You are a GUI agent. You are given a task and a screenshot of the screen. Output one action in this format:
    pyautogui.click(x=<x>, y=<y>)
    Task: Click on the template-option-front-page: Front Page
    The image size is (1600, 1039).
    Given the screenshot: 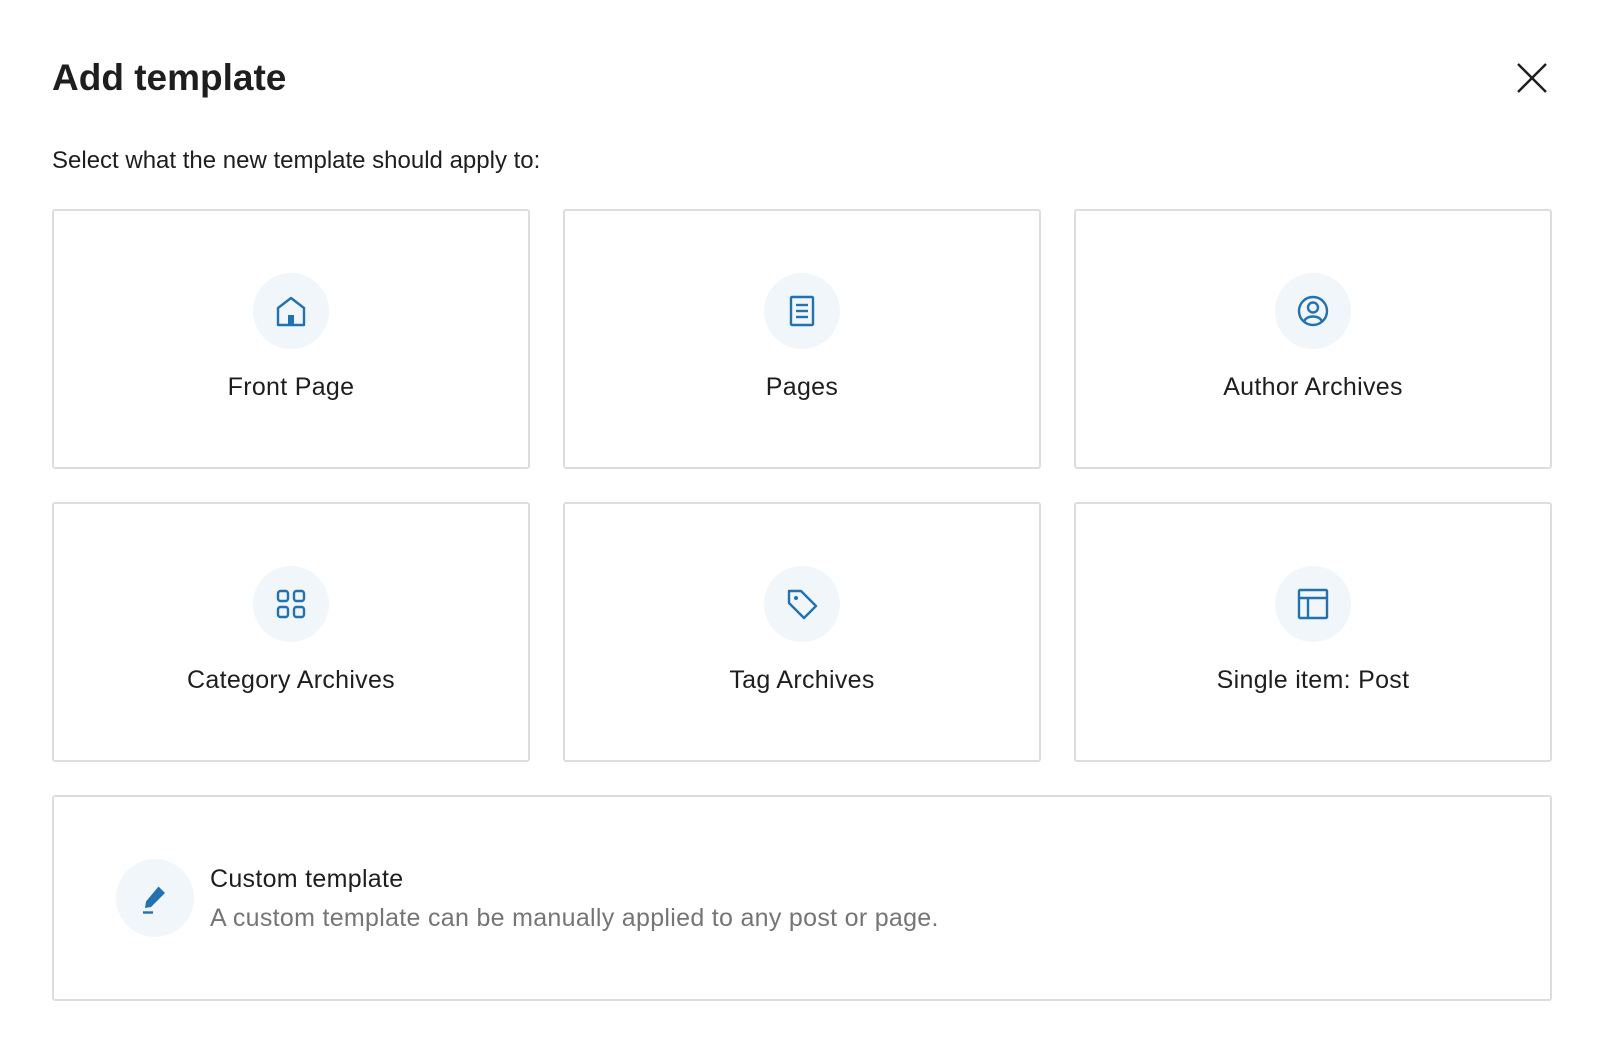 What is the action you would take?
    pyautogui.click(x=291, y=339)
    